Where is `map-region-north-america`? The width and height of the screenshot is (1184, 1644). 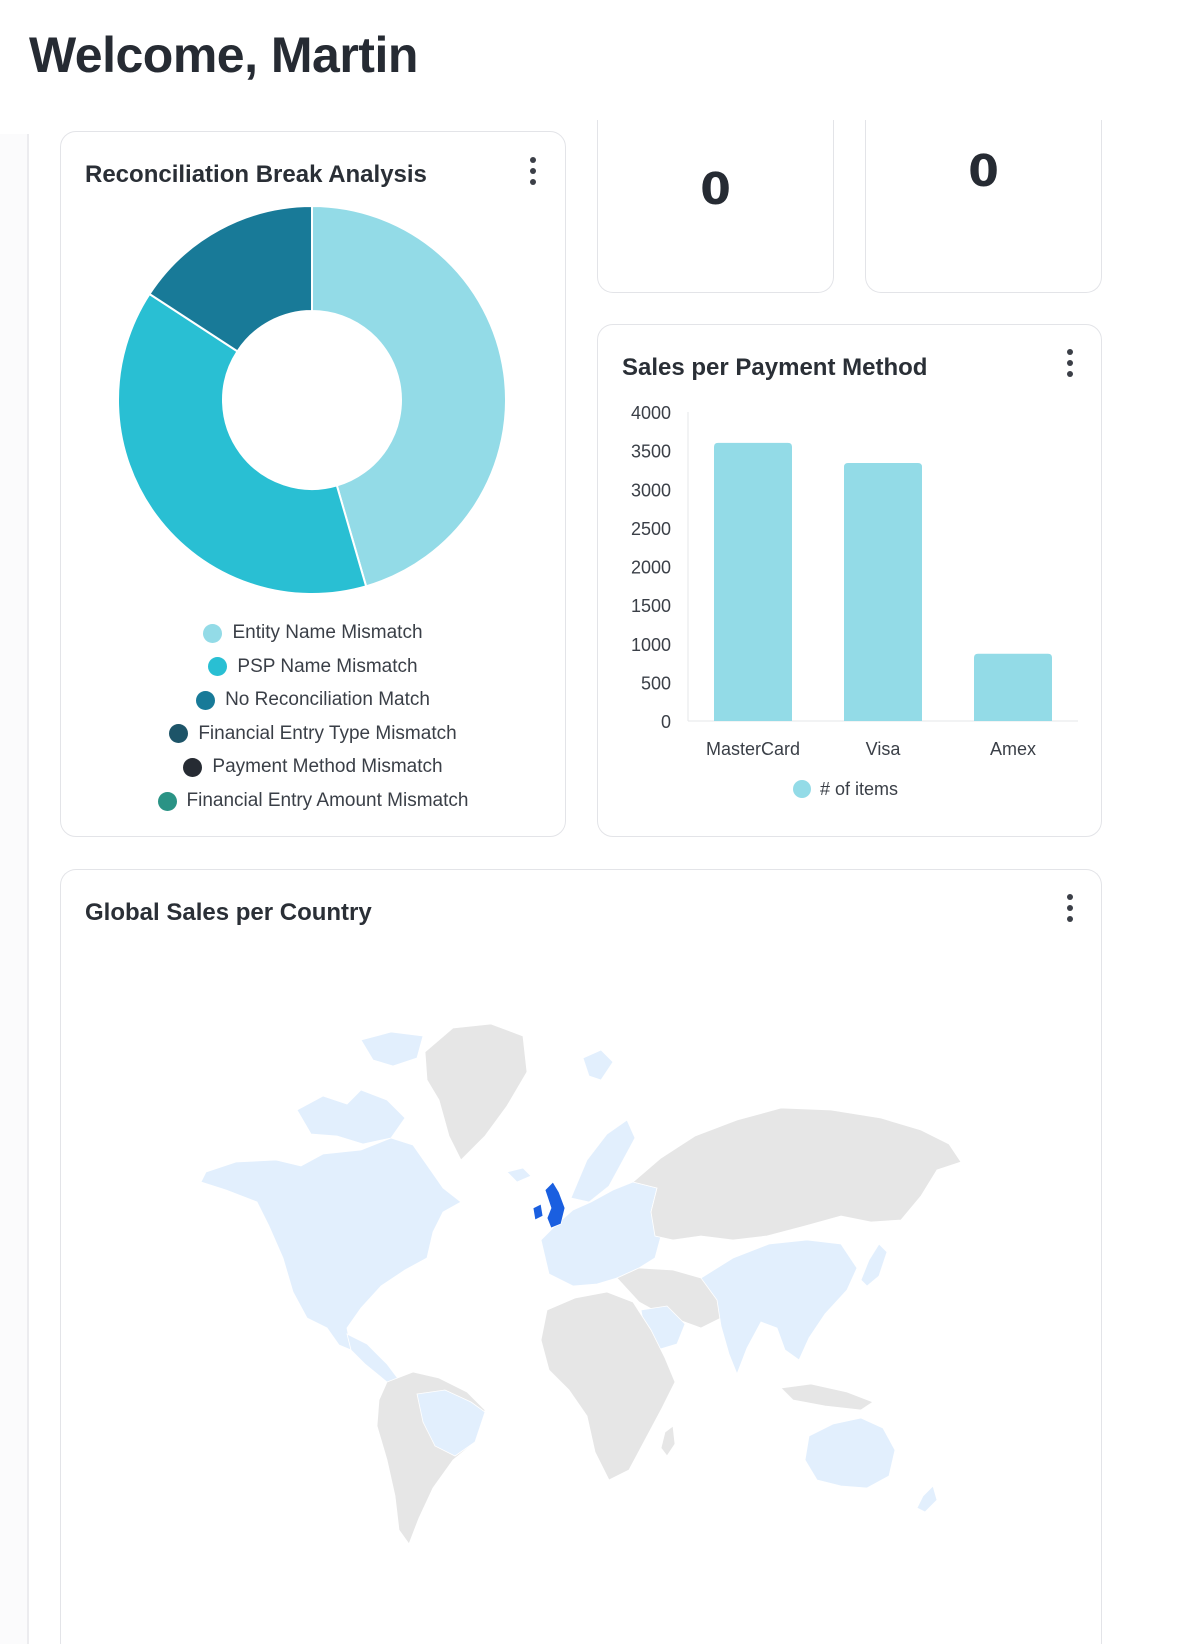
map-region-north-america is located at coordinates (331, 1244).